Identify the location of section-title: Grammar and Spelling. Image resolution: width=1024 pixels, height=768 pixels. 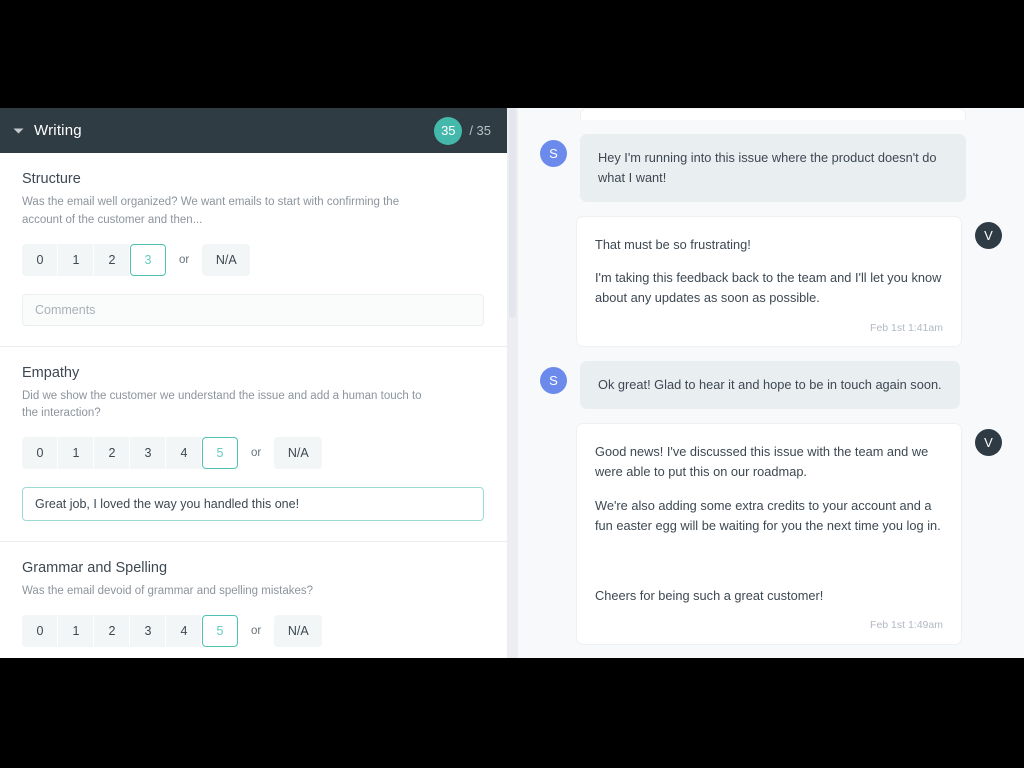
(95, 568).